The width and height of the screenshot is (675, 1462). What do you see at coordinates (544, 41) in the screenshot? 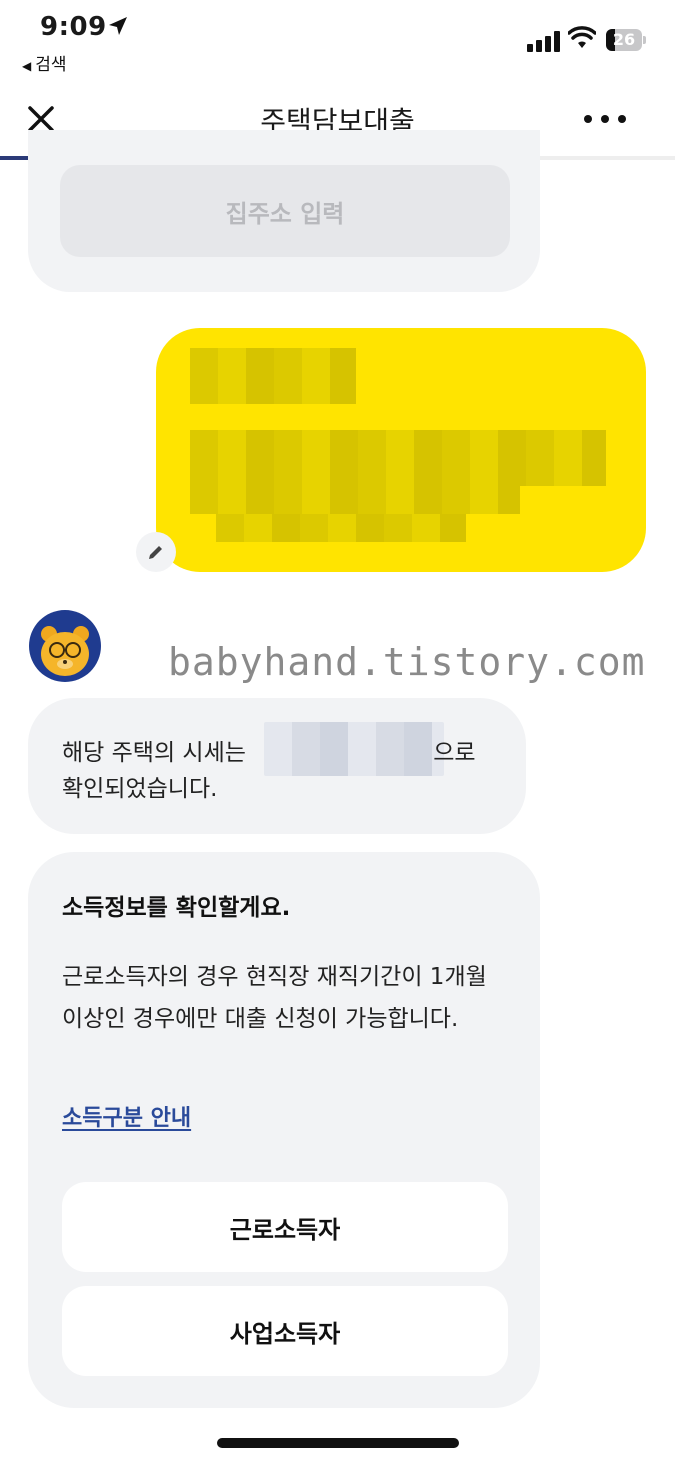
I see `cellular-signal-icon` at bounding box center [544, 41].